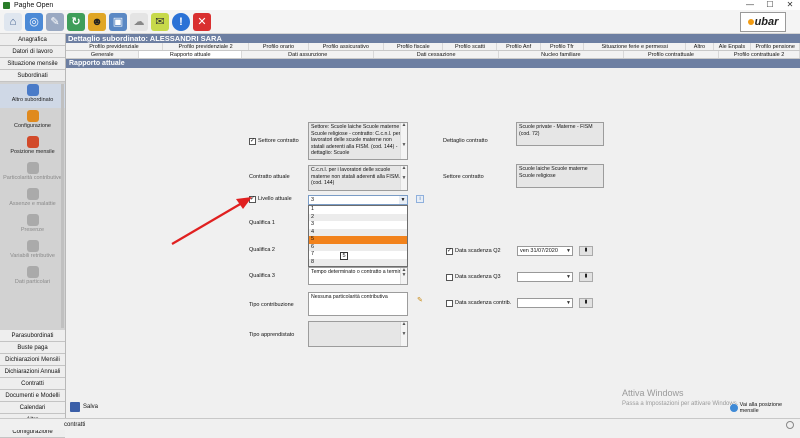  Describe the element at coordinates (358, 200) in the screenshot. I see `livello-attuale-combo: 3 ▼` at that location.